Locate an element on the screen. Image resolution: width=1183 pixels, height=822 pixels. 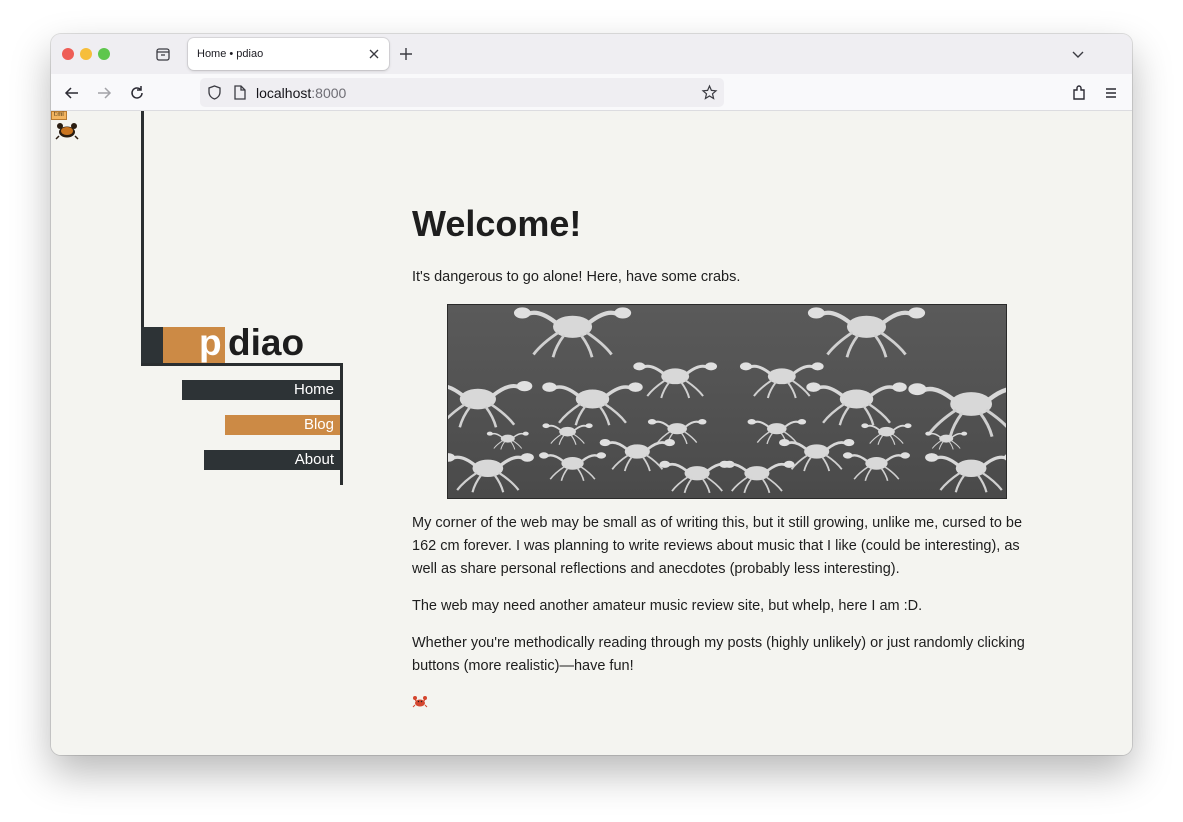
debug-tag: t:ml is located at coordinates (59, 115).